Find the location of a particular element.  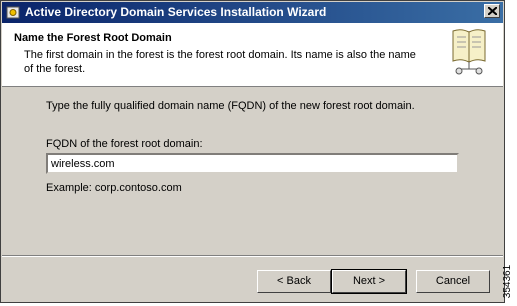

cancel-button: Cancel is located at coordinates (453, 281).